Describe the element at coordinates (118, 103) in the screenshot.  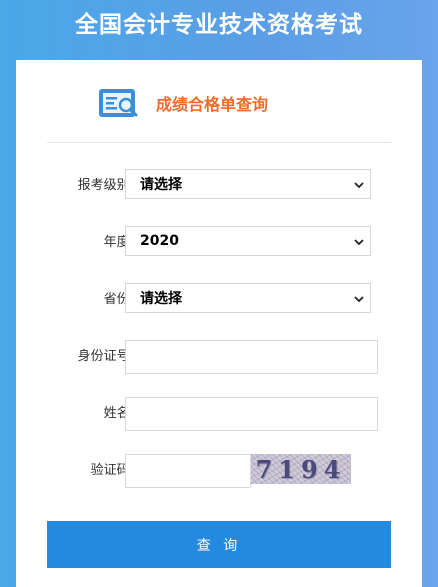
I see `search-document-icon` at that location.